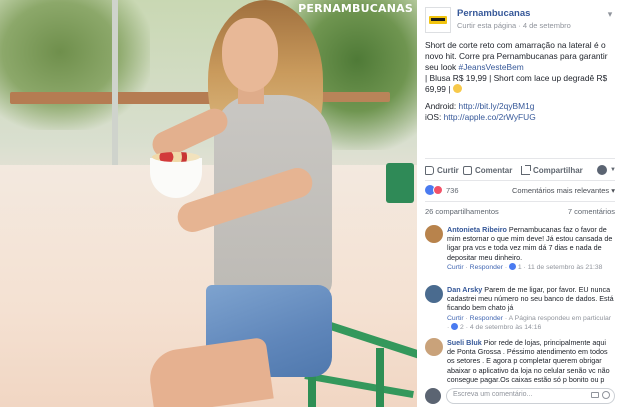 This screenshot has height=407, width=620. I want to click on caption-line: seu look #JeansVesteBem, so click(520, 67).